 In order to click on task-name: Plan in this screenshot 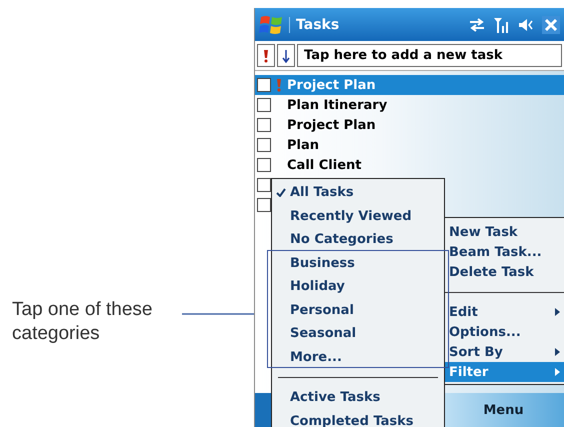, I will do `click(303, 145)`.